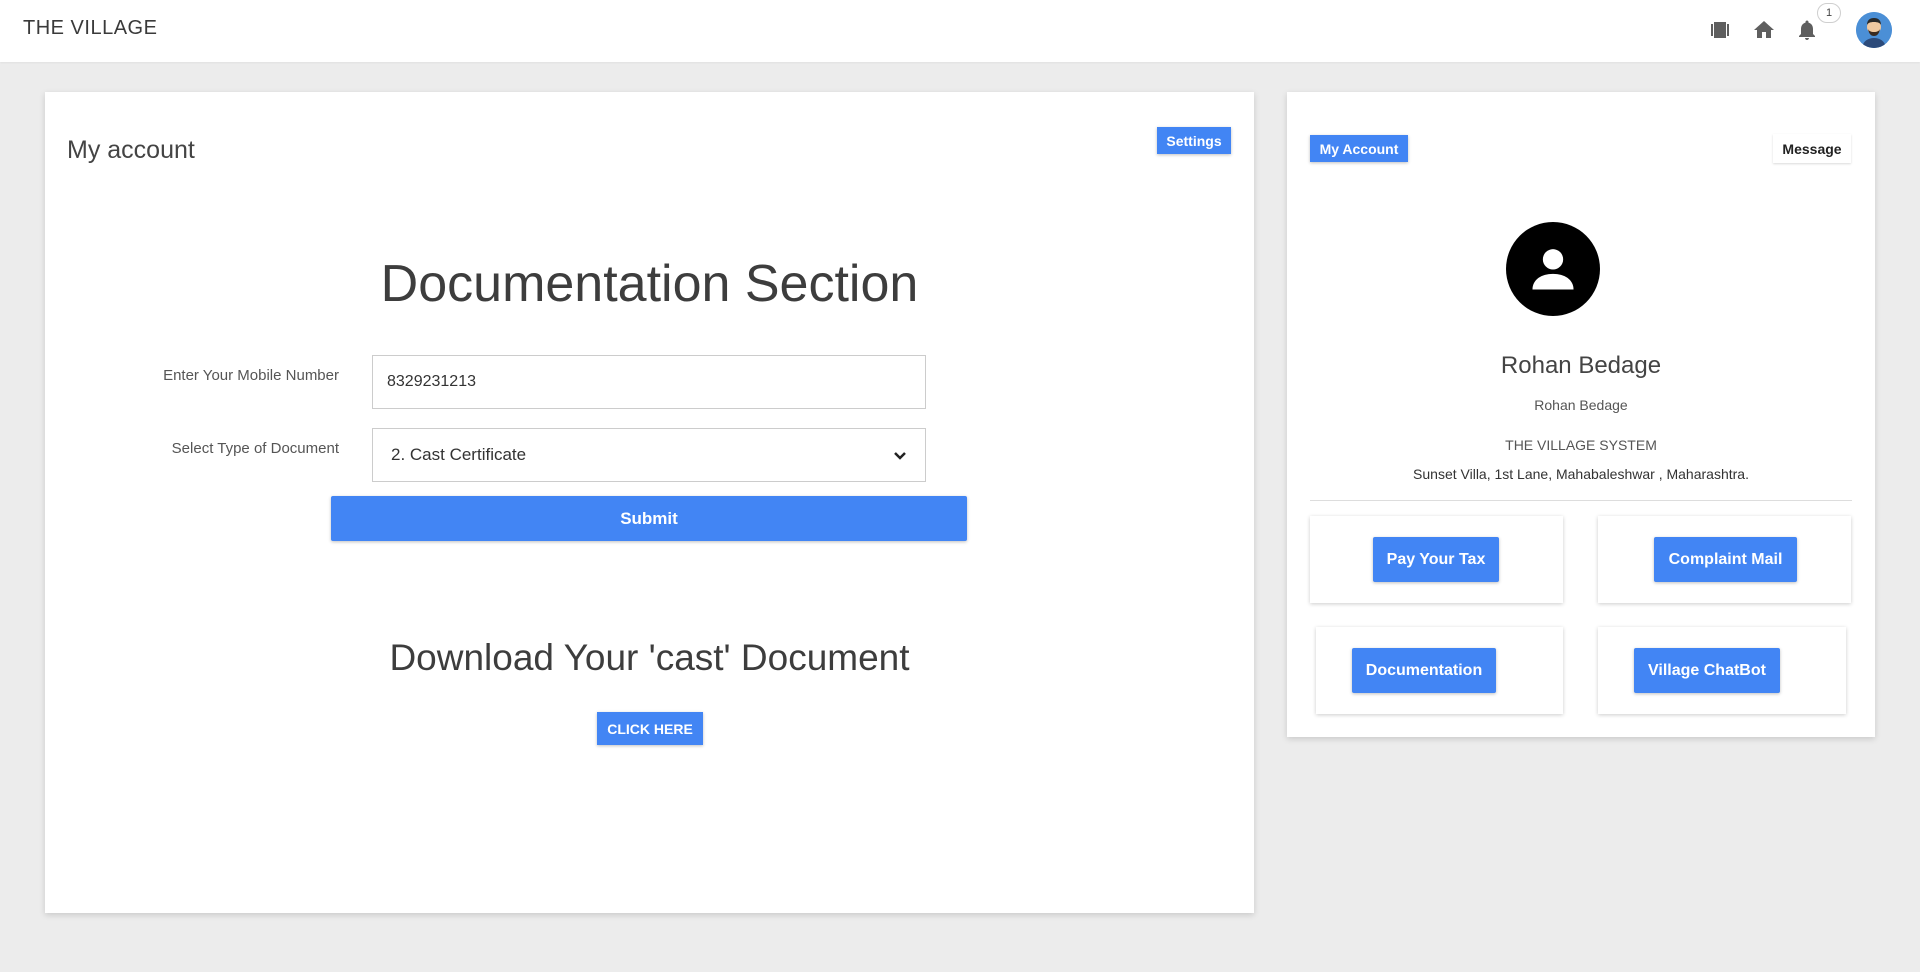 This screenshot has width=1920, height=972. Describe the element at coordinates (1359, 148) in the screenshot. I see `my-account-button: My Account` at that location.